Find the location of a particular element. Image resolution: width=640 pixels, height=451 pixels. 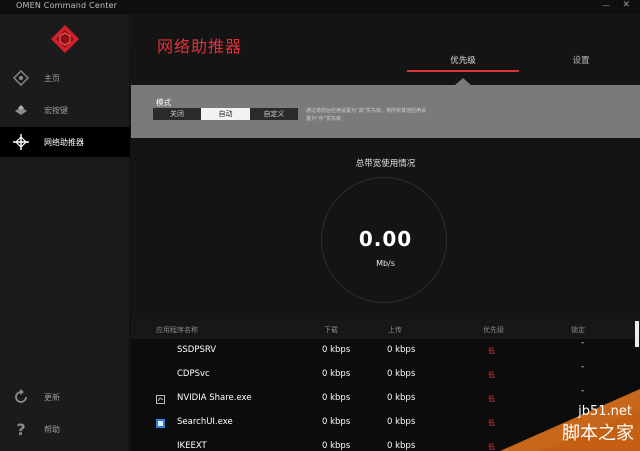

network-booster-icon is located at coordinates (21, 142).